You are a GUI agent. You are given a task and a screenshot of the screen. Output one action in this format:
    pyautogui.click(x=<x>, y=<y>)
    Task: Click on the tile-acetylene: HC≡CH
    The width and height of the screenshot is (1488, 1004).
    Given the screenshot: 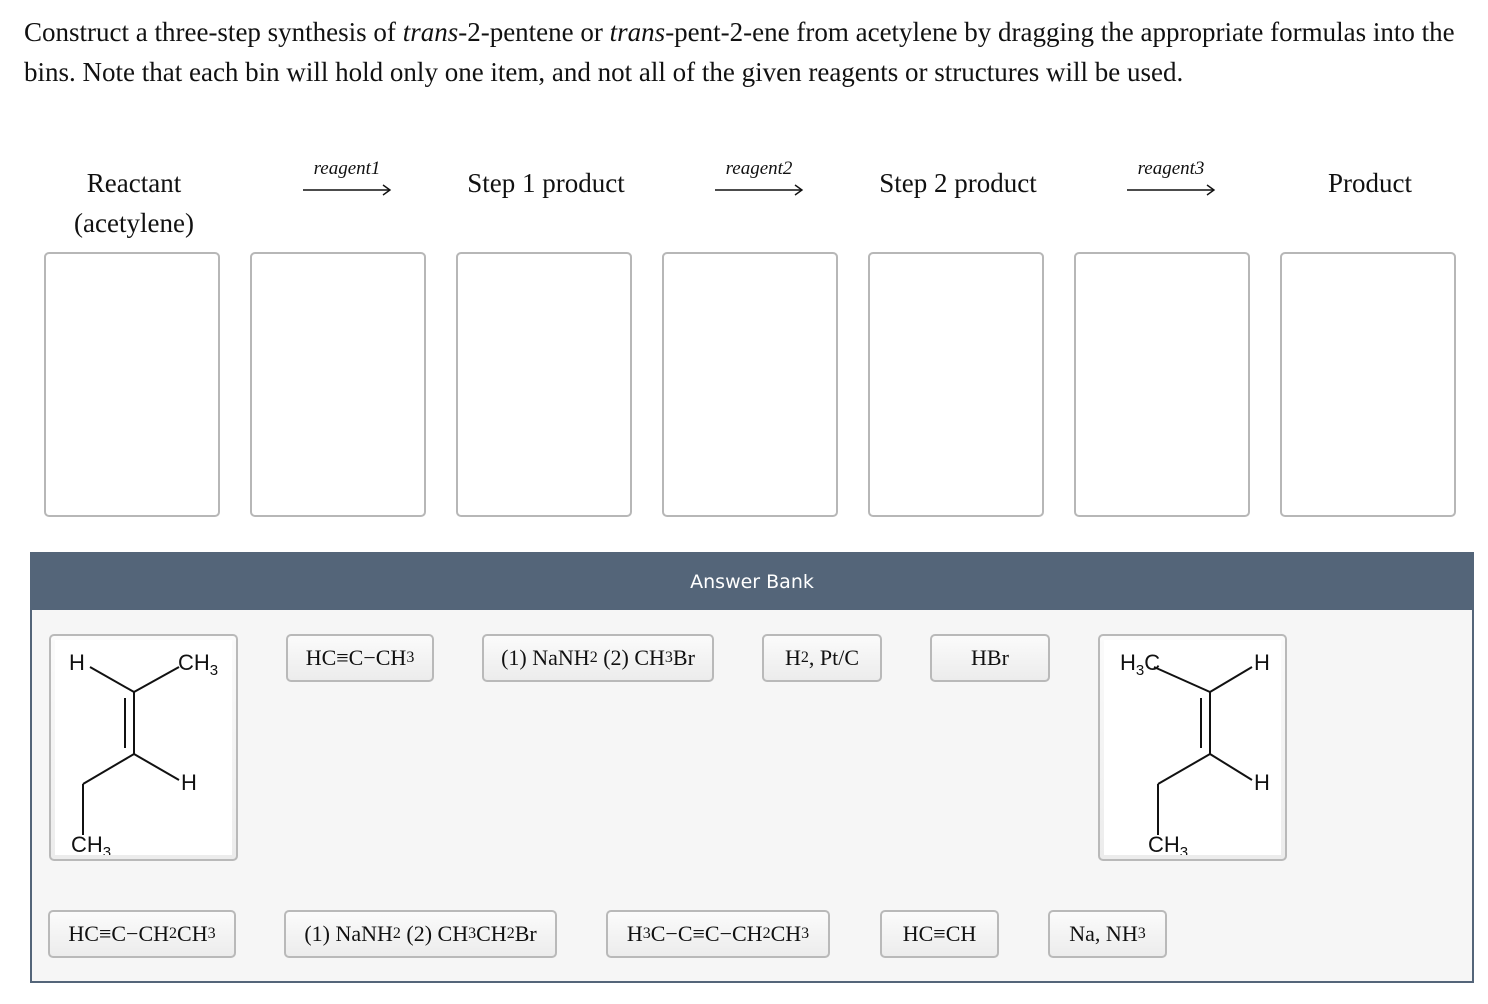 What is the action you would take?
    pyautogui.click(x=939, y=934)
    